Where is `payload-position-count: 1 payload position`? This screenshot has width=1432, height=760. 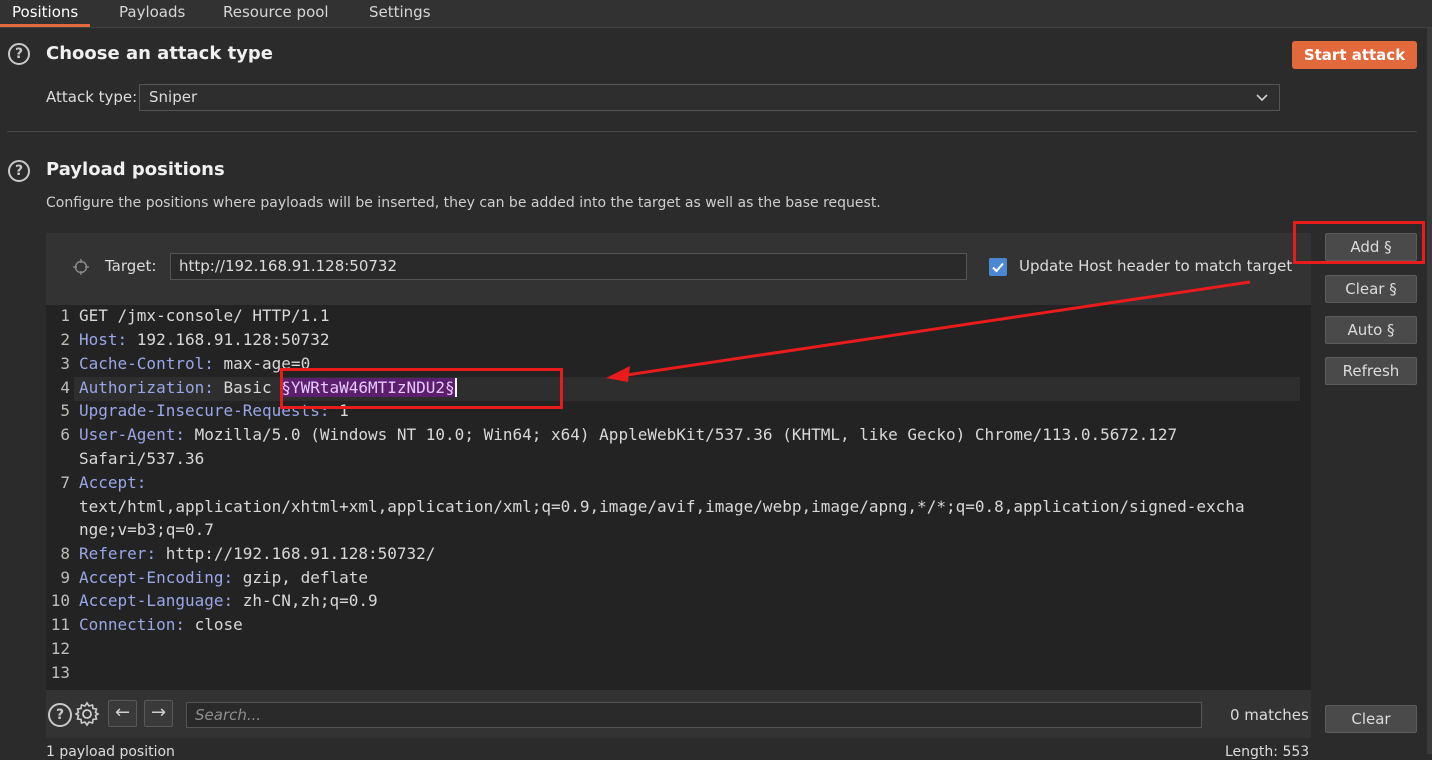 payload-position-count: 1 payload position is located at coordinates (110, 752).